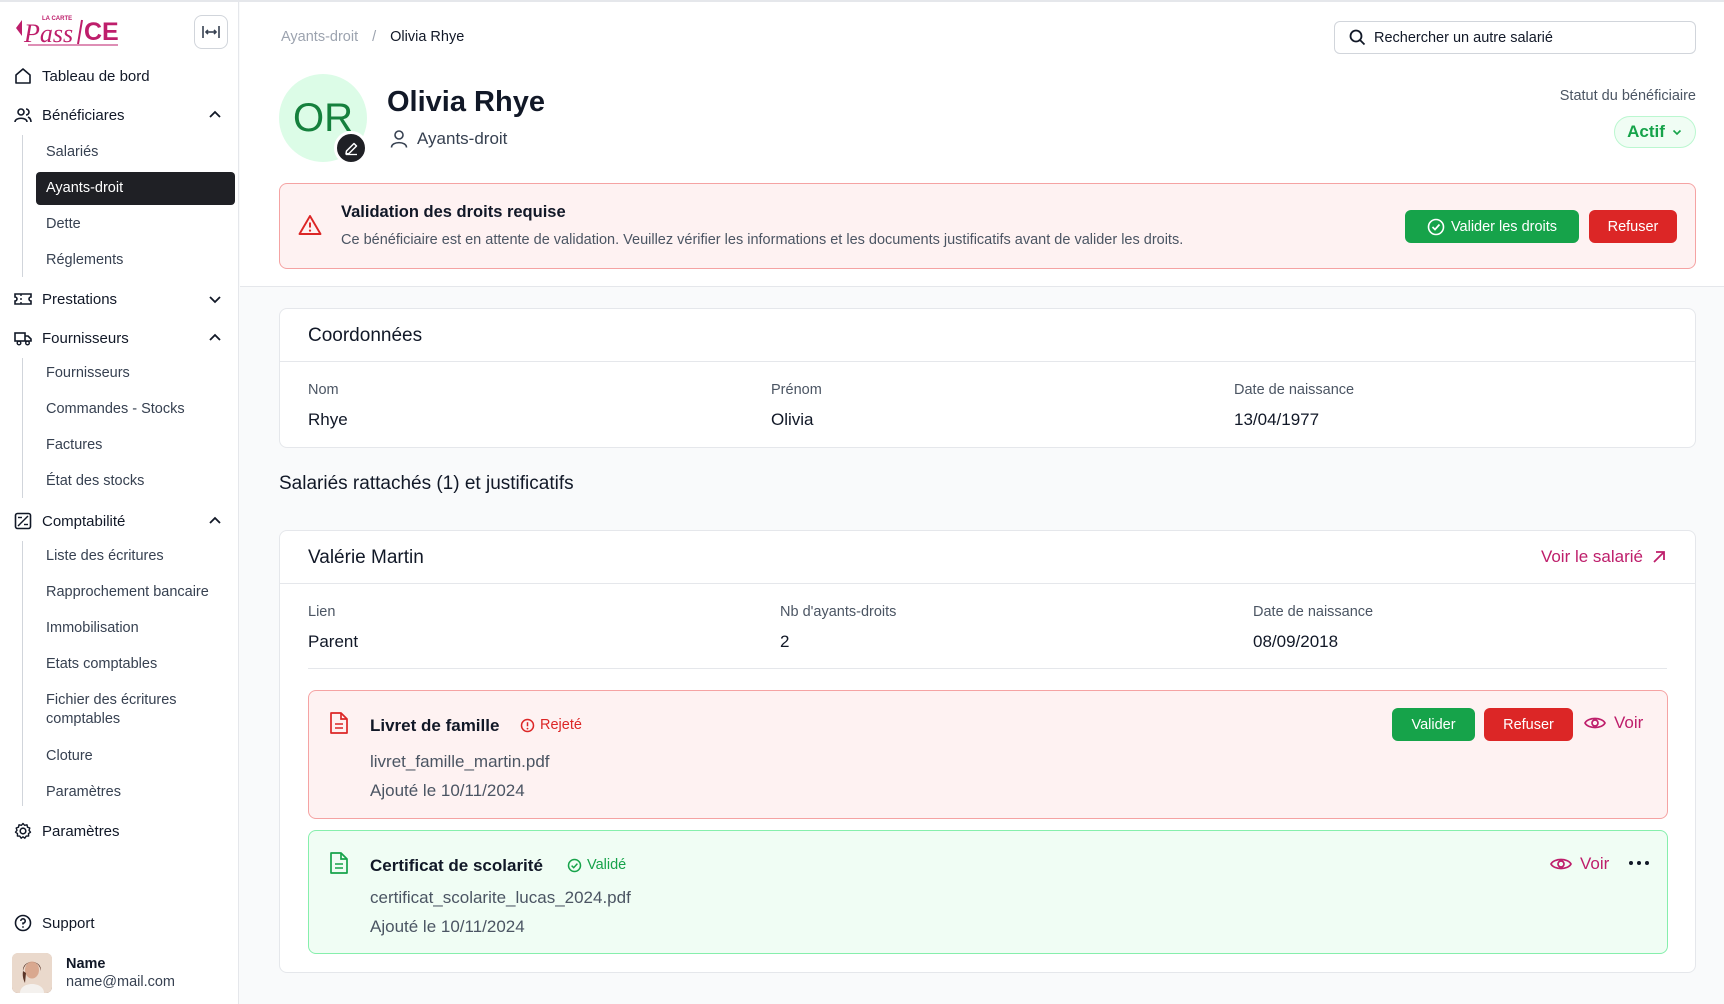 The image size is (1724, 1004). I want to click on sidebar-item-comptabilite: Comptabilité, so click(119, 521).